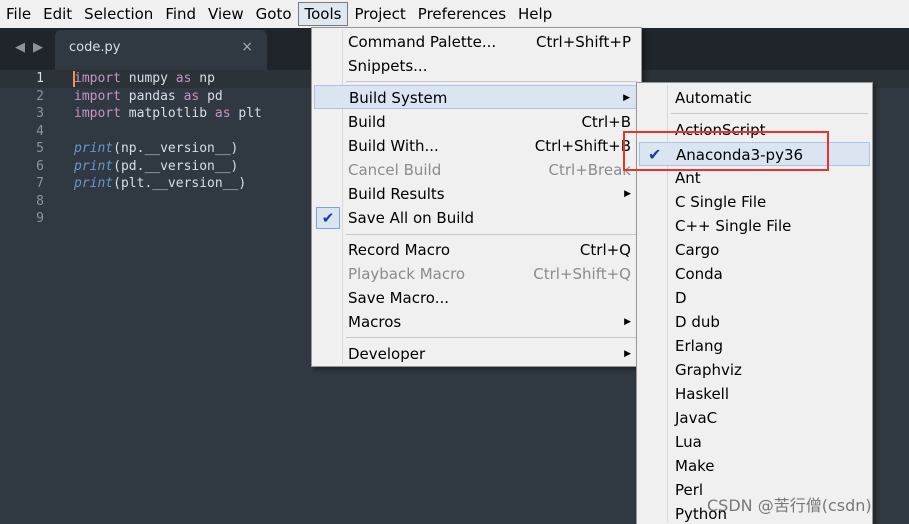 The image size is (909, 524). What do you see at coordinates (40, 218) in the screenshot?
I see `line-number: 9` at bounding box center [40, 218].